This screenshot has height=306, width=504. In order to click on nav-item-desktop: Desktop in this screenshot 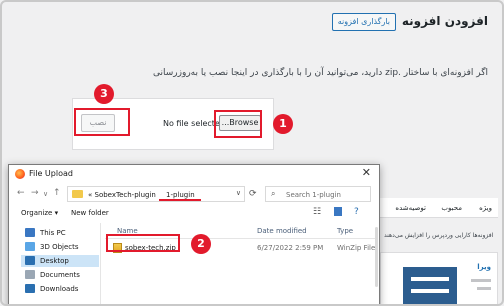, I will do `click(60, 261)`.